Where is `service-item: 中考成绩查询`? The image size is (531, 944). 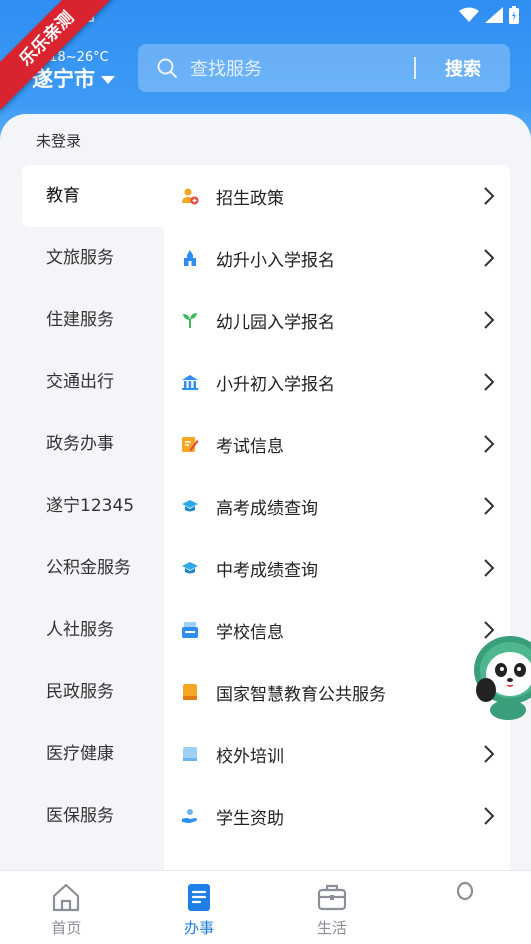 service-item: 中考成绩查询 is located at coordinates (337, 568).